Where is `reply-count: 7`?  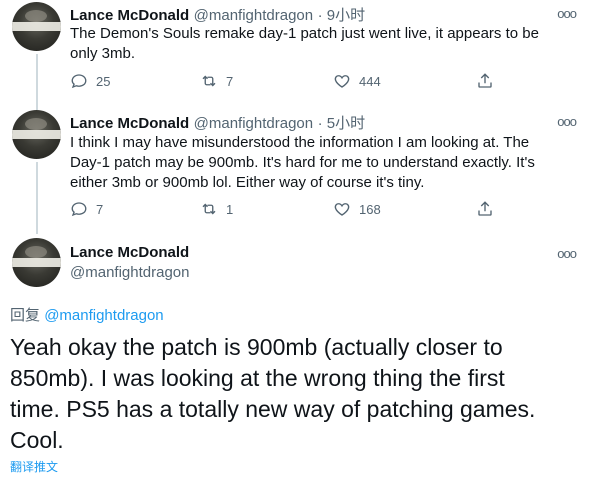
reply-count: 7 is located at coordinates (100, 209).